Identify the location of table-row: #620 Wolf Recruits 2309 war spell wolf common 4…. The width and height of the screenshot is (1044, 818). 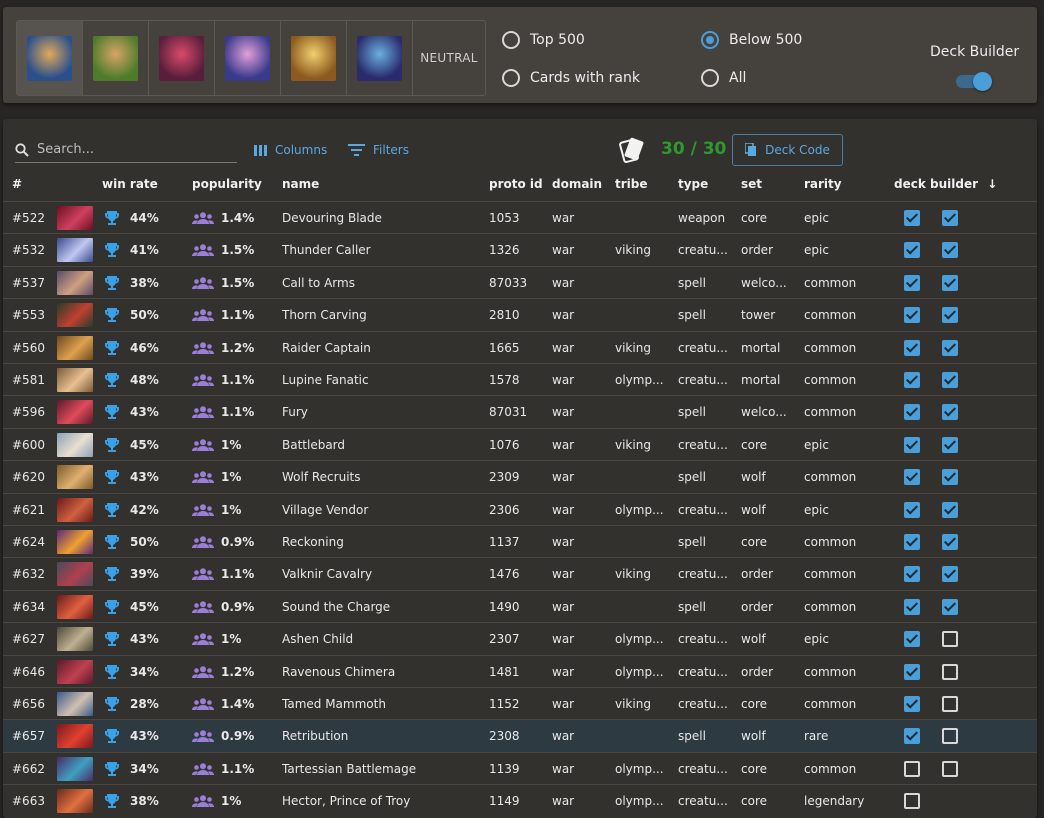
(520, 476).